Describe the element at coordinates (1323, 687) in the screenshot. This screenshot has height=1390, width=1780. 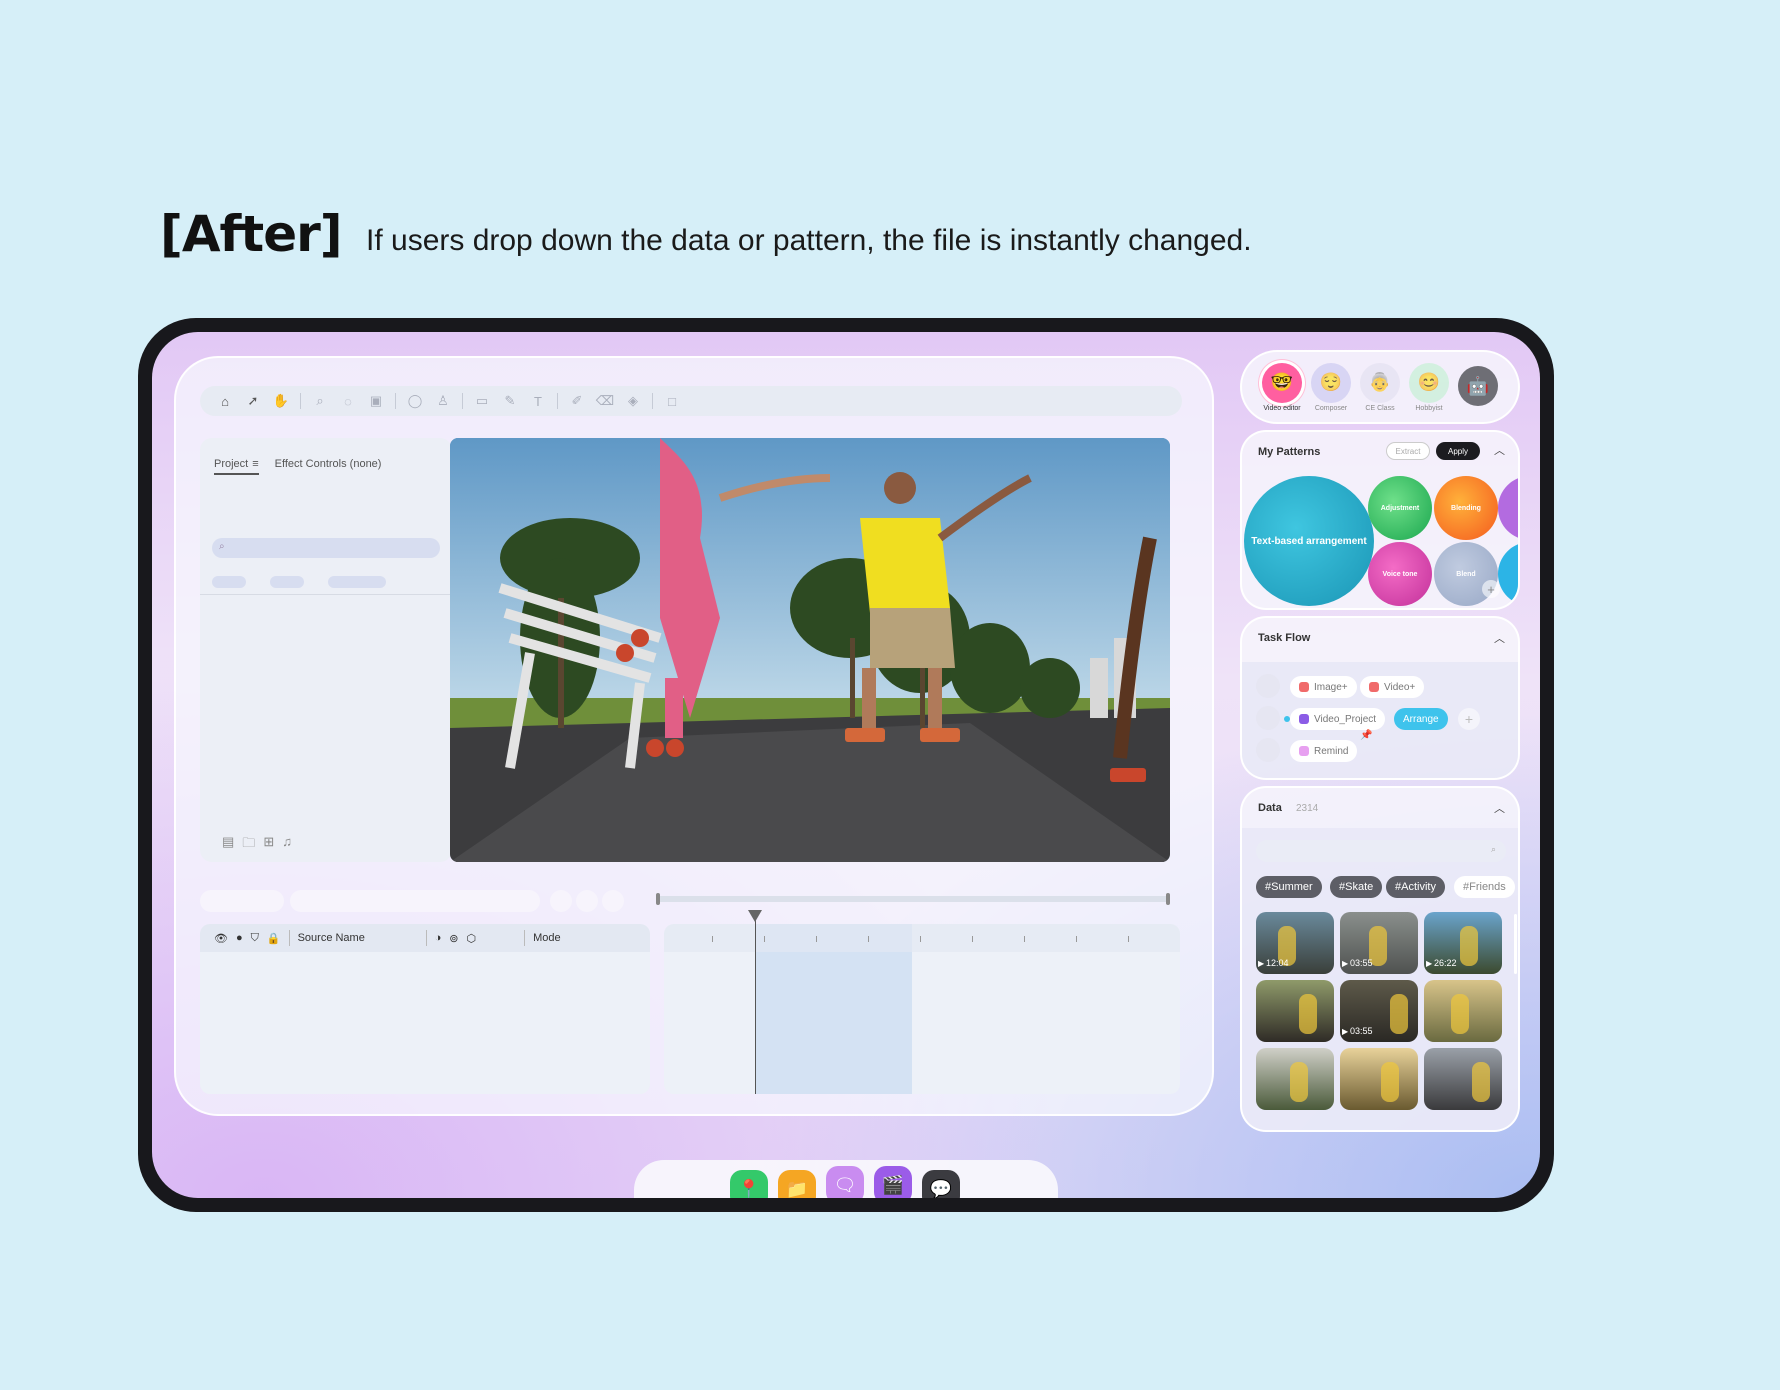
I see `task-chip-image: Image+` at that location.